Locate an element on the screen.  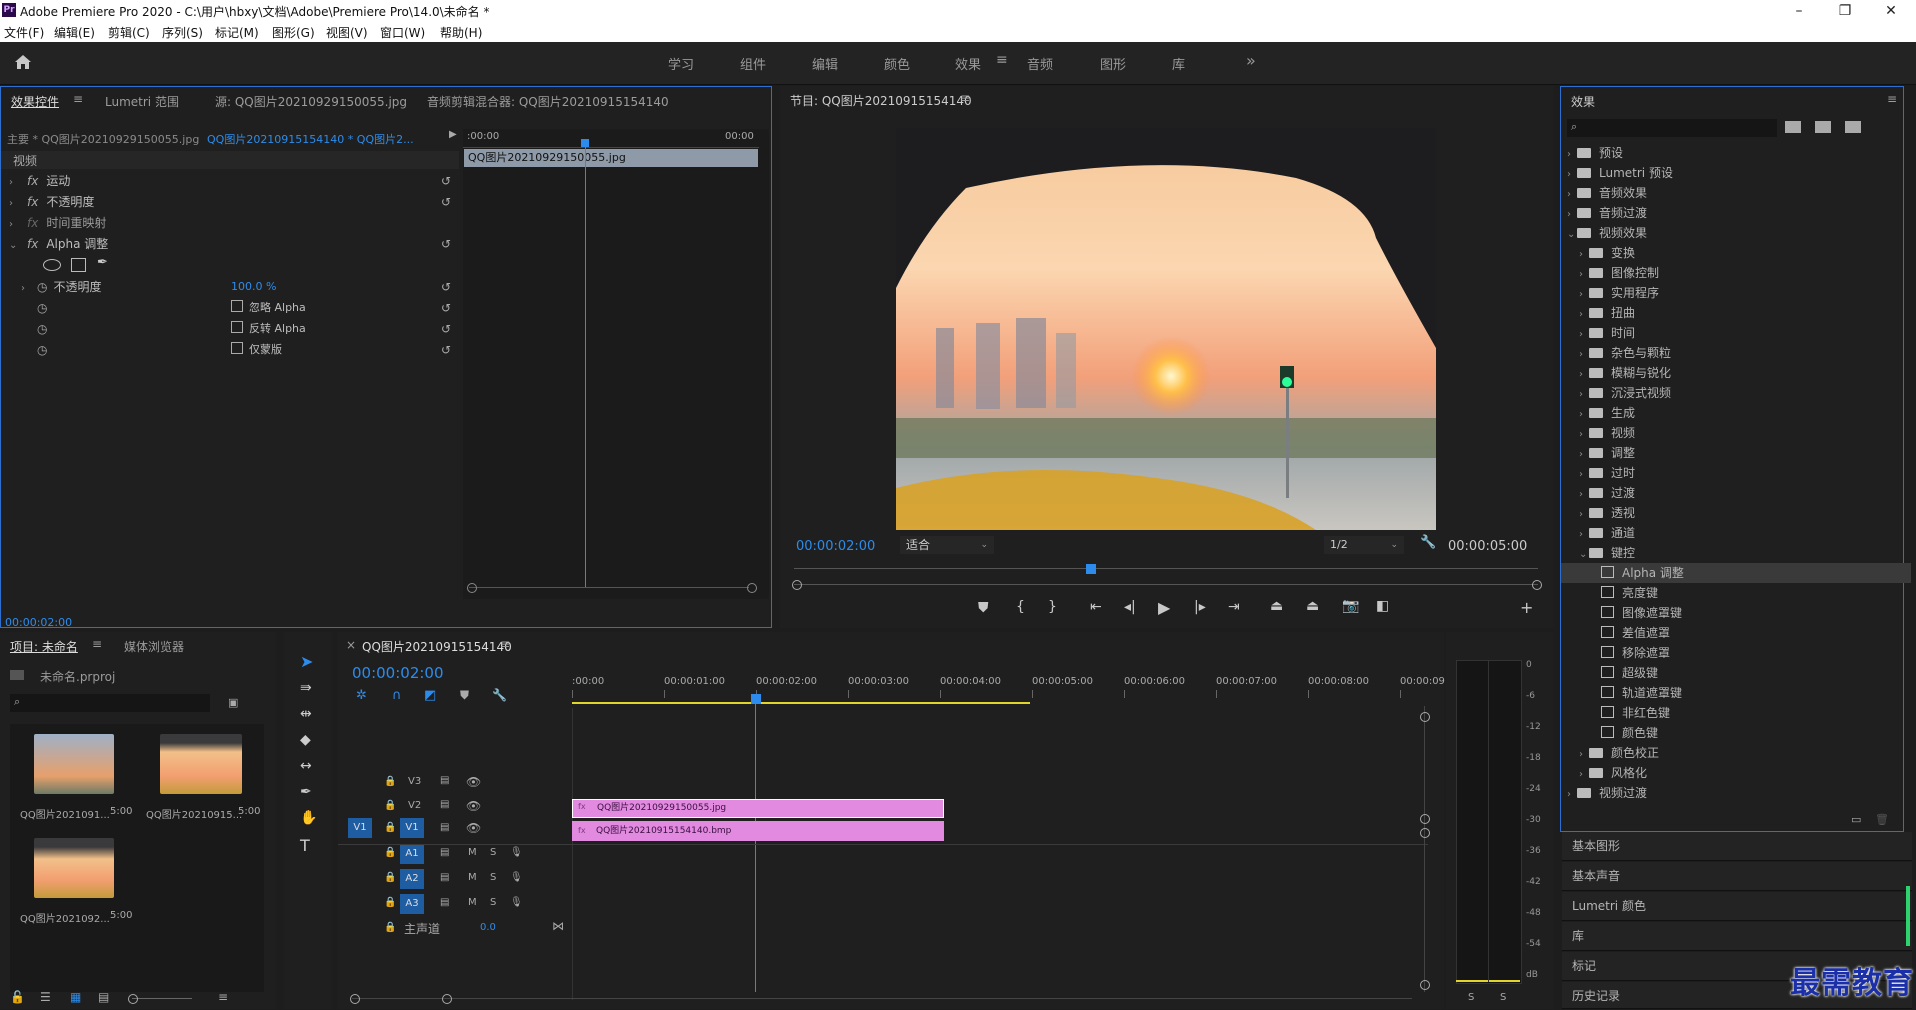
sort-icon: ≡ is located at coordinates (223, 997).